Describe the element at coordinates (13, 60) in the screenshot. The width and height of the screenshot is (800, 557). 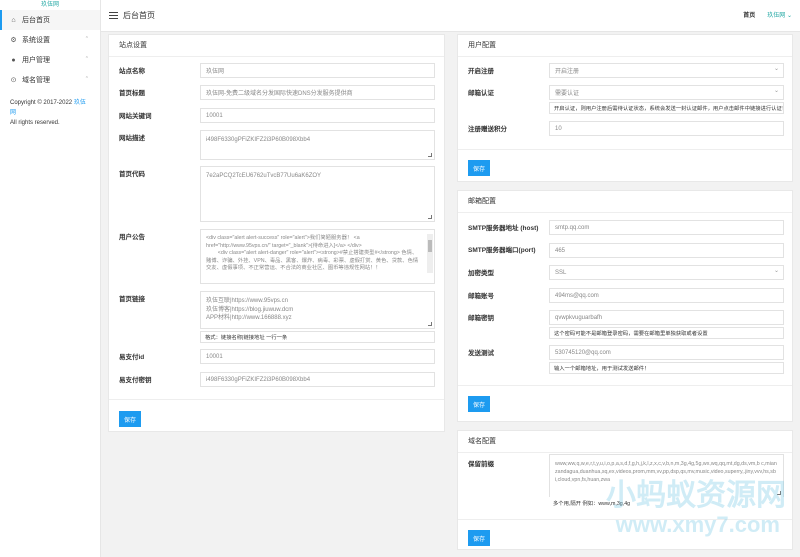
I see `user-icon: ●` at that location.